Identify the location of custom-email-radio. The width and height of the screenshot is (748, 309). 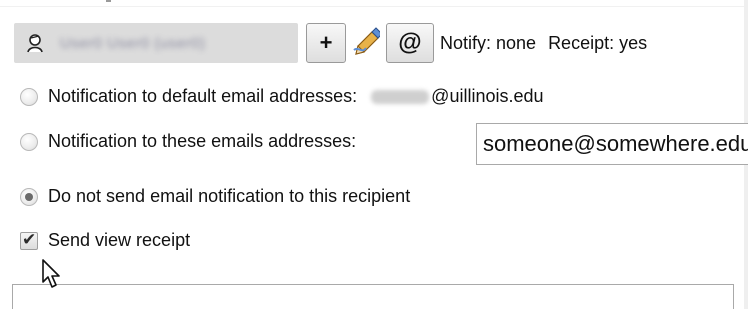
(29, 141).